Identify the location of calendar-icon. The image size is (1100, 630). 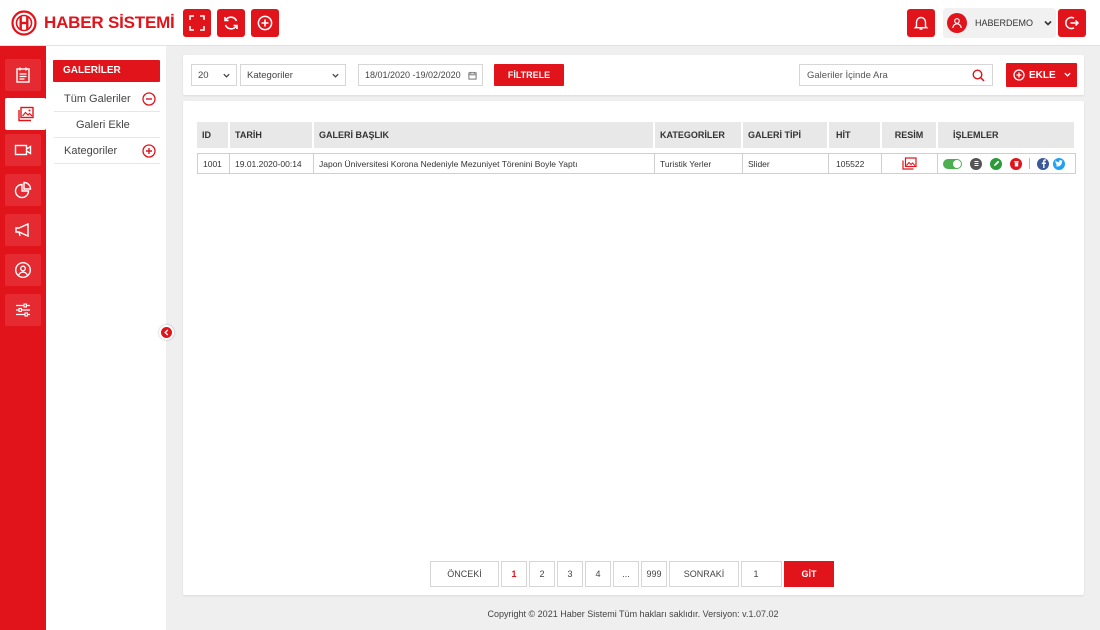
(472, 75).